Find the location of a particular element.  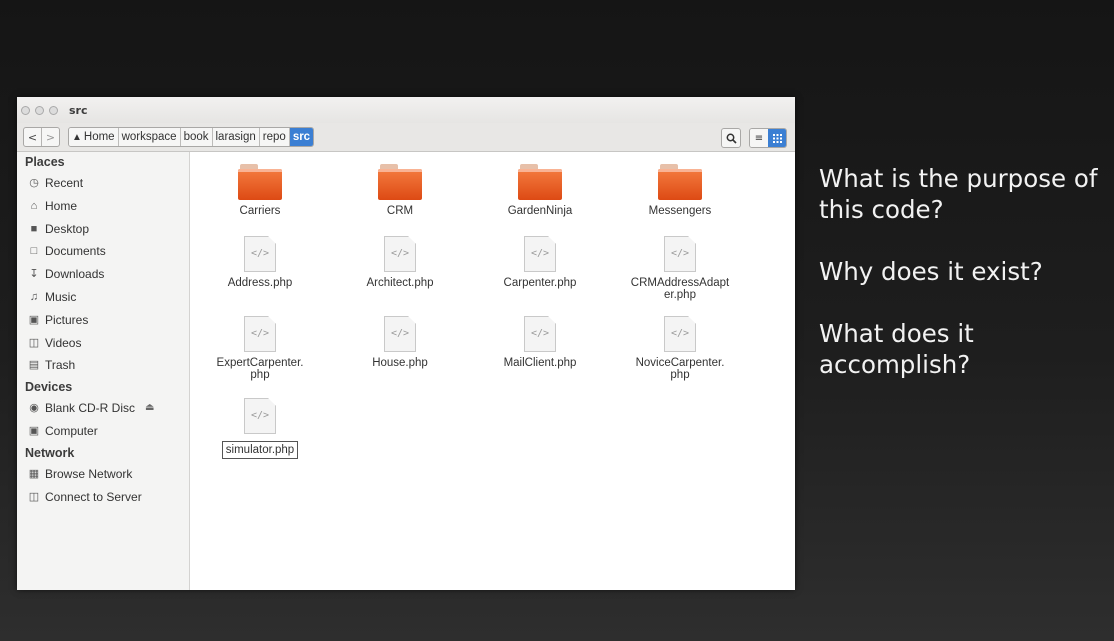

navigation-buttons: < > is located at coordinates (41, 137).